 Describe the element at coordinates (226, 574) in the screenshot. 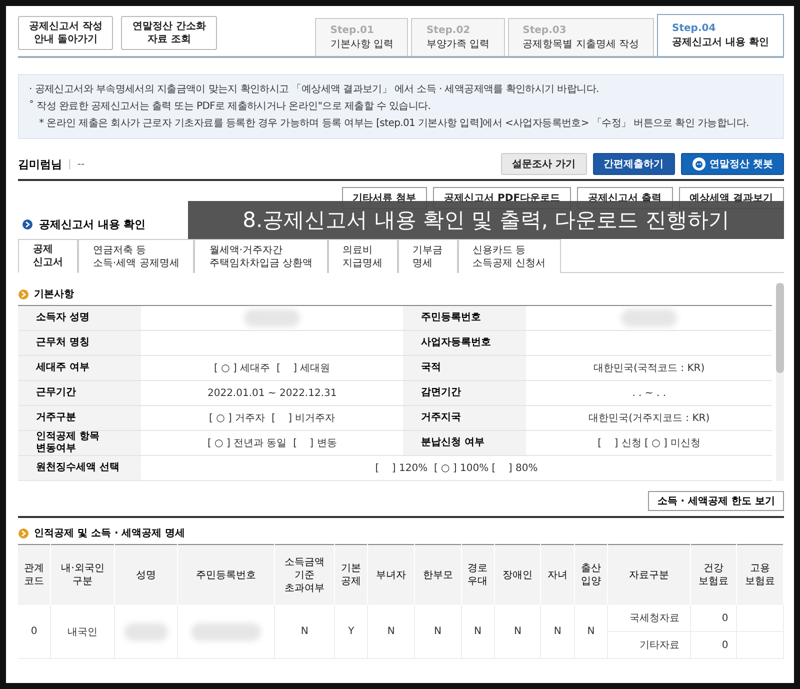

I see `column-header: 주민등록번호` at that location.